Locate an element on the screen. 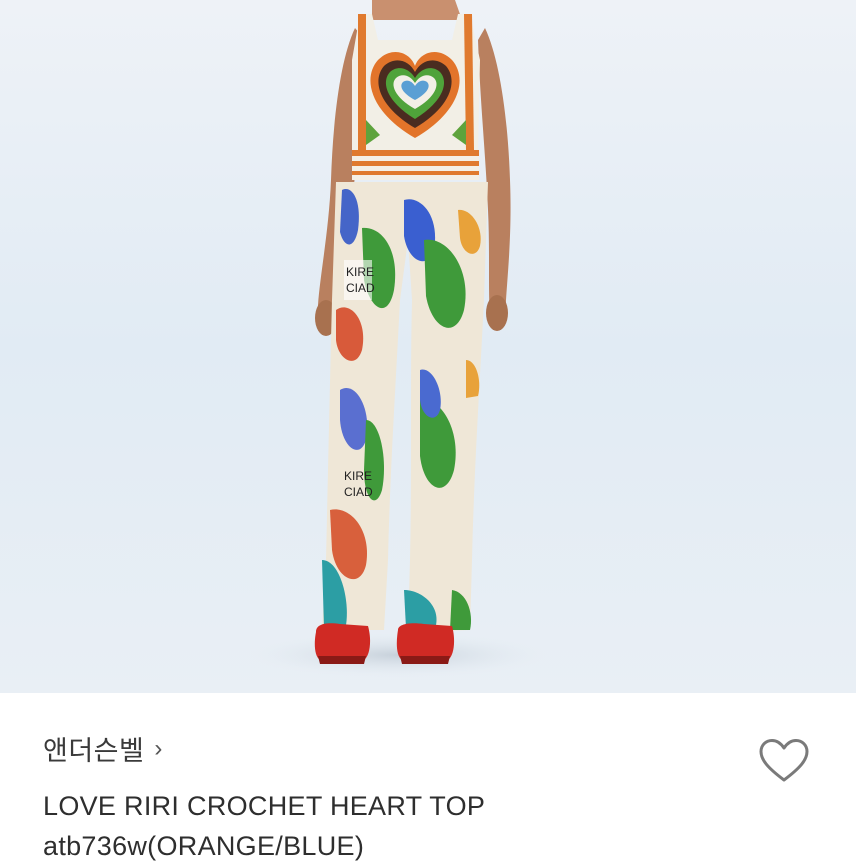  brand-name: 앤더슨벨 is located at coordinates (93, 748).